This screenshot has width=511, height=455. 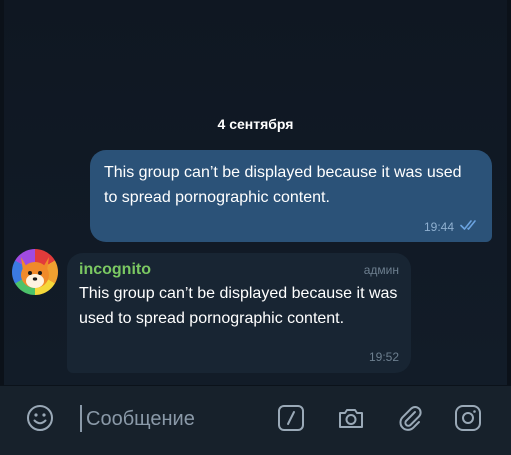 What do you see at coordinates (438, 226) in the screenshot?
I see `outgoing-message-time: 19:44` at bounding box center [438, 226].